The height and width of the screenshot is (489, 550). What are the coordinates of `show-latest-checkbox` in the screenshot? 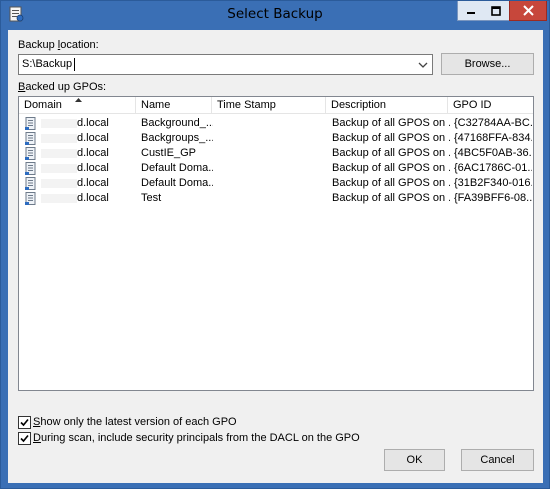 It's located at (24, 422).